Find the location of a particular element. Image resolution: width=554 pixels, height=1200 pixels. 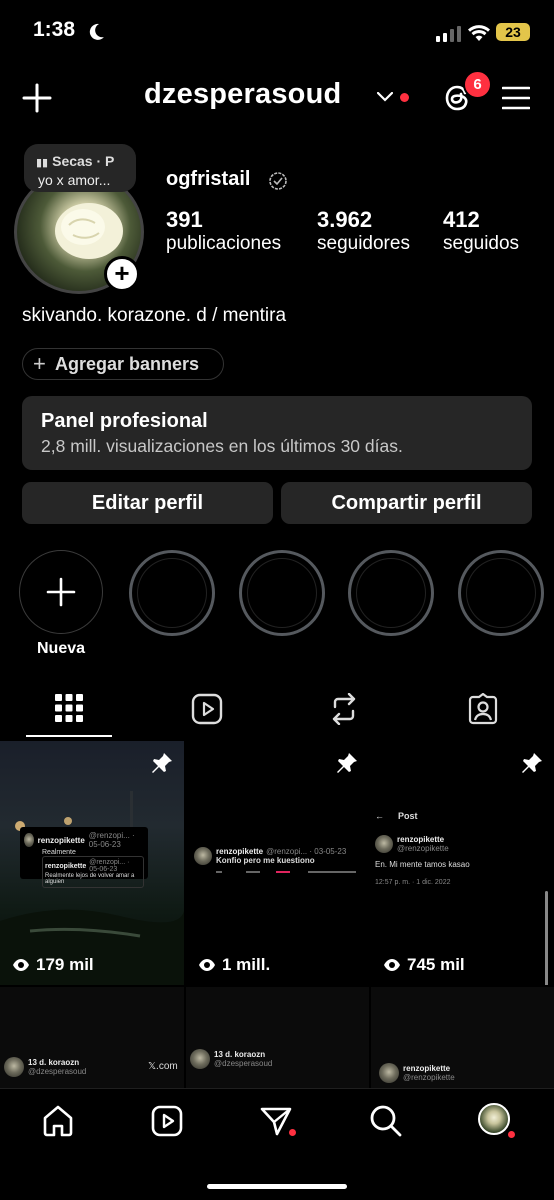

home-icon is located at coordinates (58, 1121).